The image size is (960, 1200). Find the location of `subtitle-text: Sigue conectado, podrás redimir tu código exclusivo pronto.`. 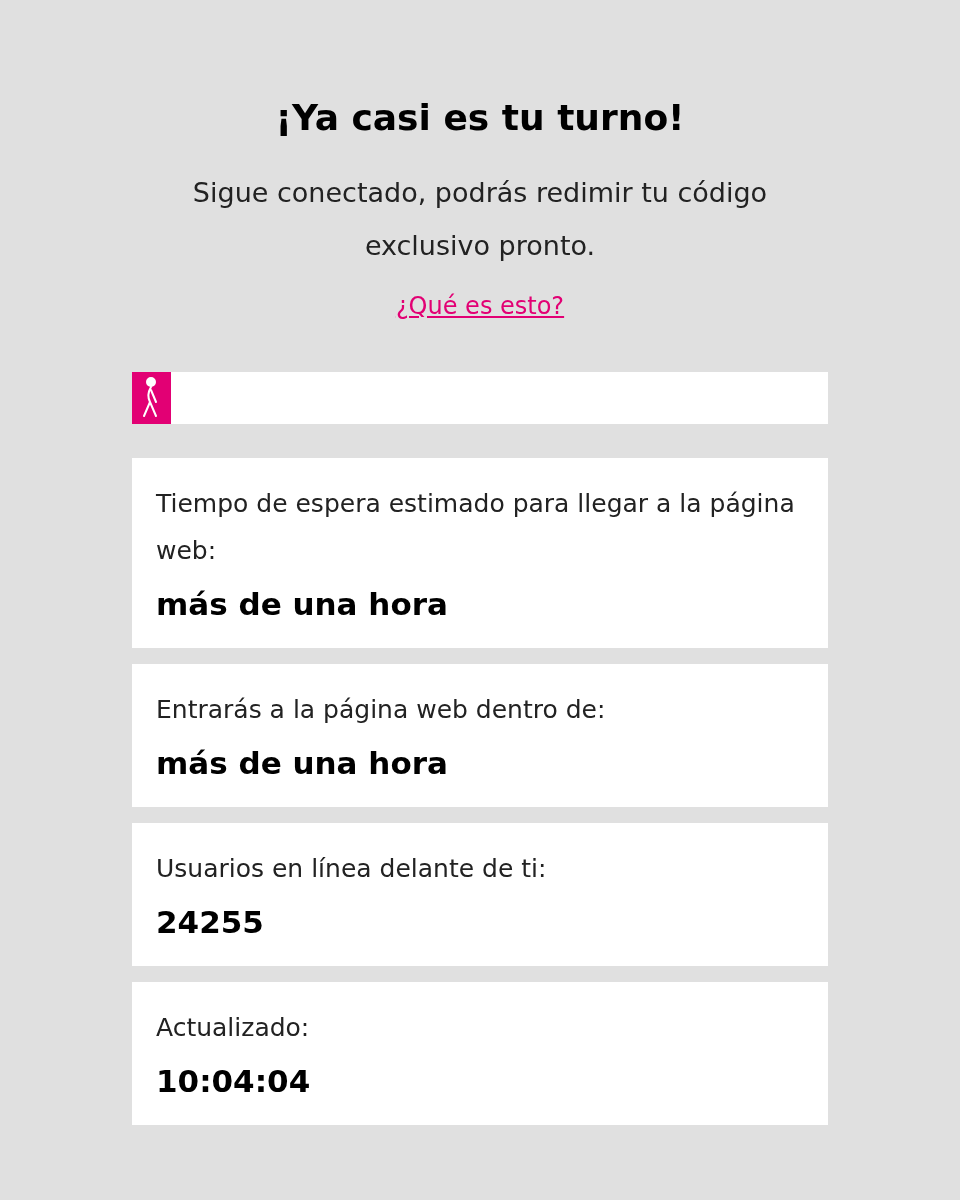

subtitle-text: Sigue conectado, podrás redimir tu código exclusivo pronto. is located at coordinates (480, 219).